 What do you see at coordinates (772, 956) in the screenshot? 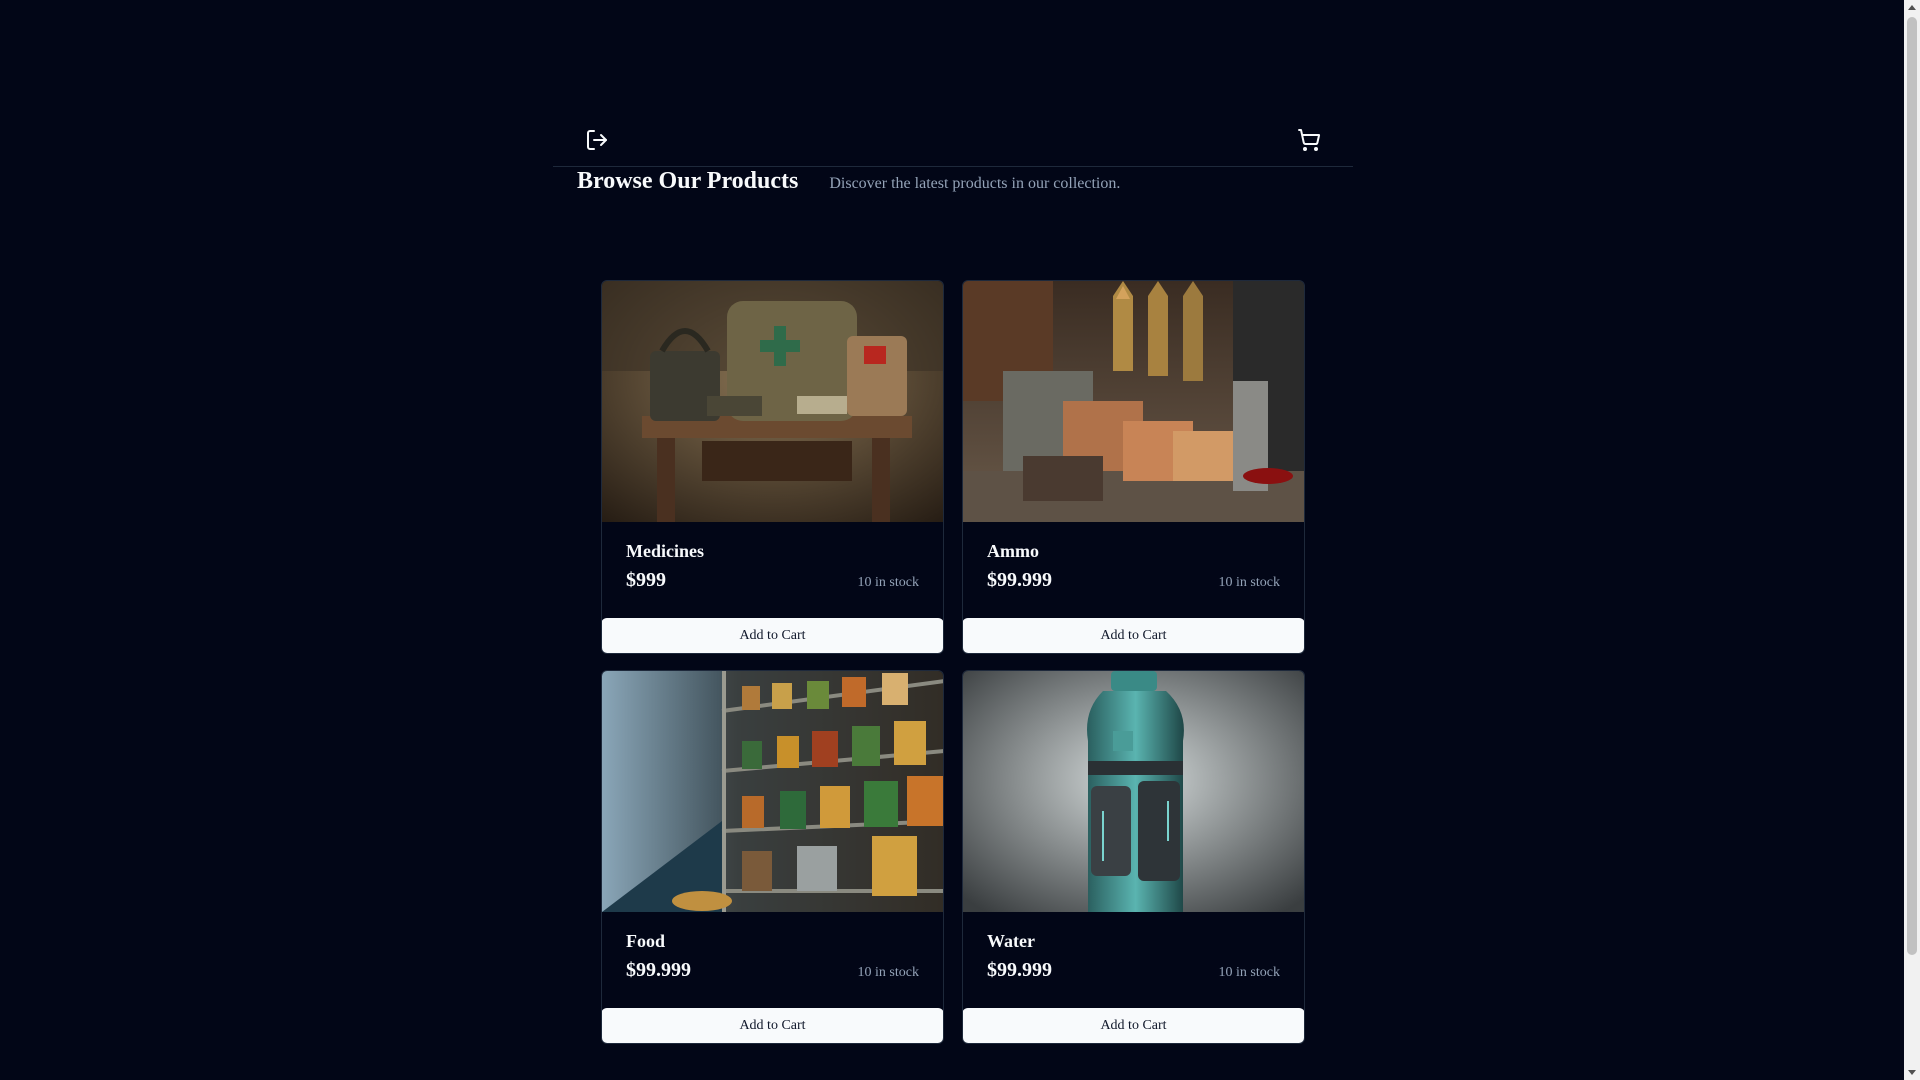
I see `card-body: Food $99.999 10 in stock` at bounding box center [772, 956].